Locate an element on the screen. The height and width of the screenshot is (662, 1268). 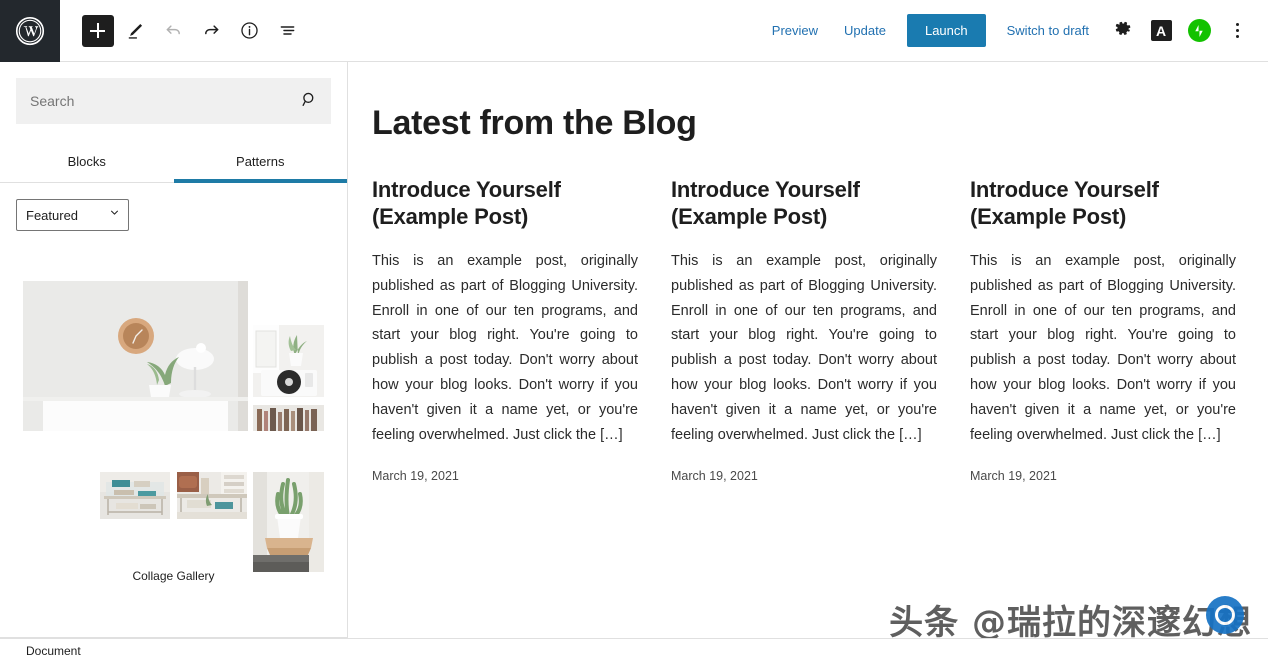
search-field is located at coordinates (173, 101).